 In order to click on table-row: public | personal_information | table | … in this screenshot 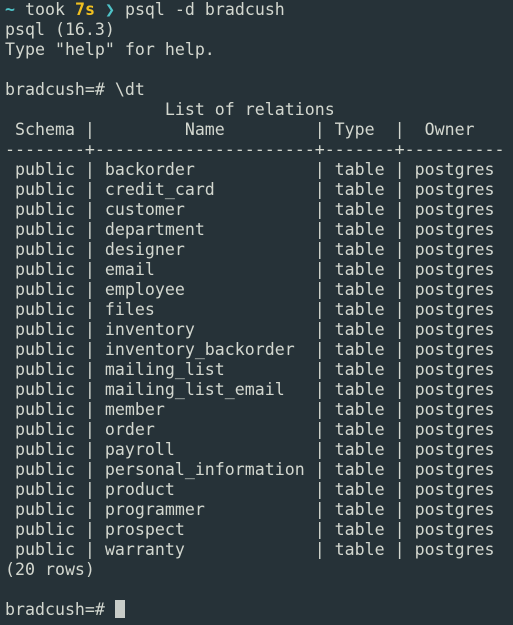, I will do `click(250, 469)`.